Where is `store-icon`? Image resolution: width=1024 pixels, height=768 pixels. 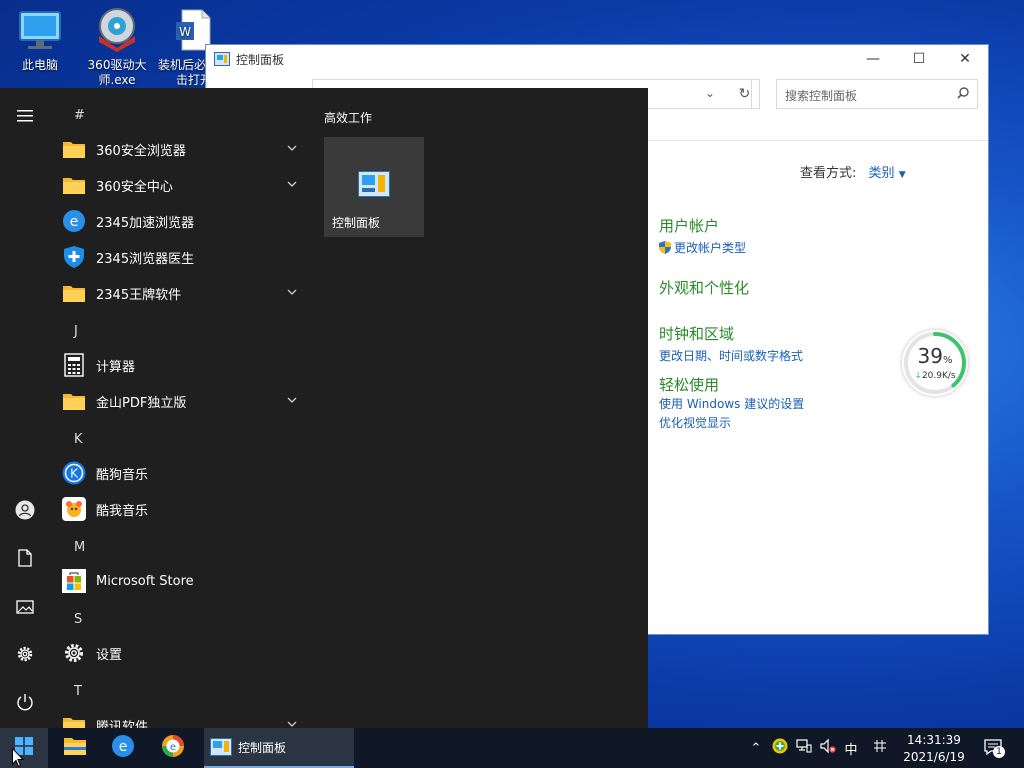 store-icon is located at coordinates (74, 581).